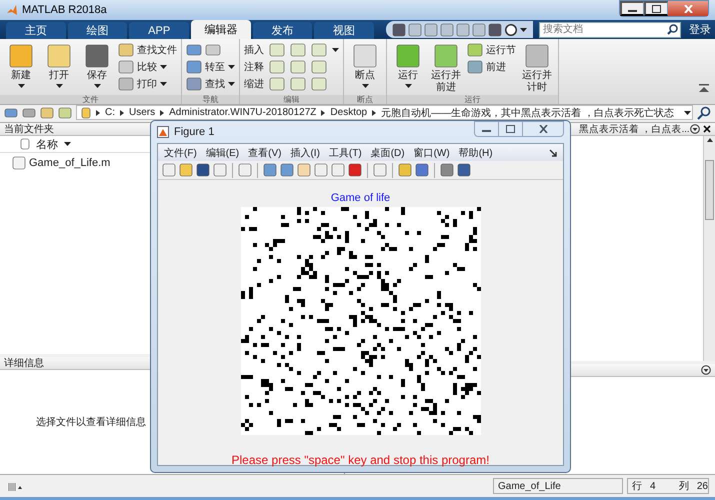 Image resolution: width=715 pixels, height=500 pixels. Describe the element at coordinates (254, 67) in the screenshot. I see `row-label: 注释` at that location.